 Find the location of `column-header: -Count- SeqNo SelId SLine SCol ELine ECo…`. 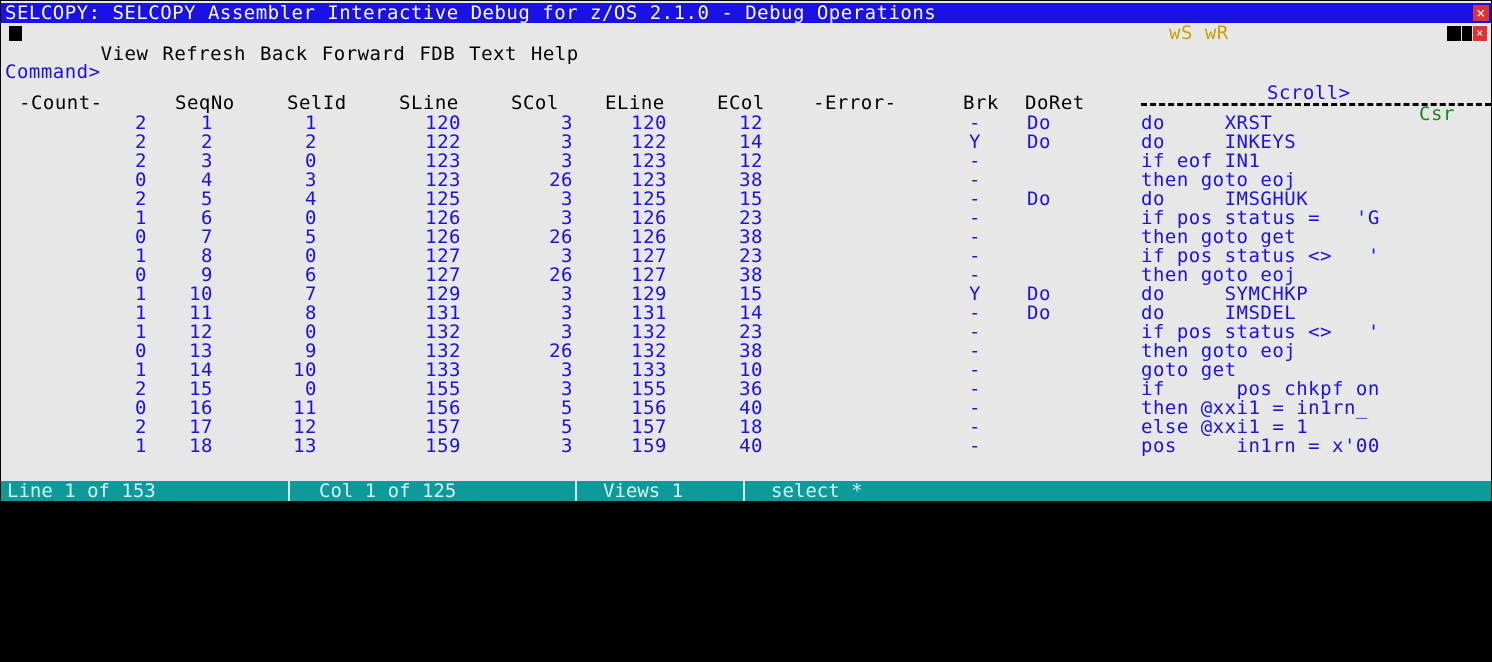

column-header: -Count- SeqNo SelId SLine SCol ELine ECo… is located at coordinates (746, 103).